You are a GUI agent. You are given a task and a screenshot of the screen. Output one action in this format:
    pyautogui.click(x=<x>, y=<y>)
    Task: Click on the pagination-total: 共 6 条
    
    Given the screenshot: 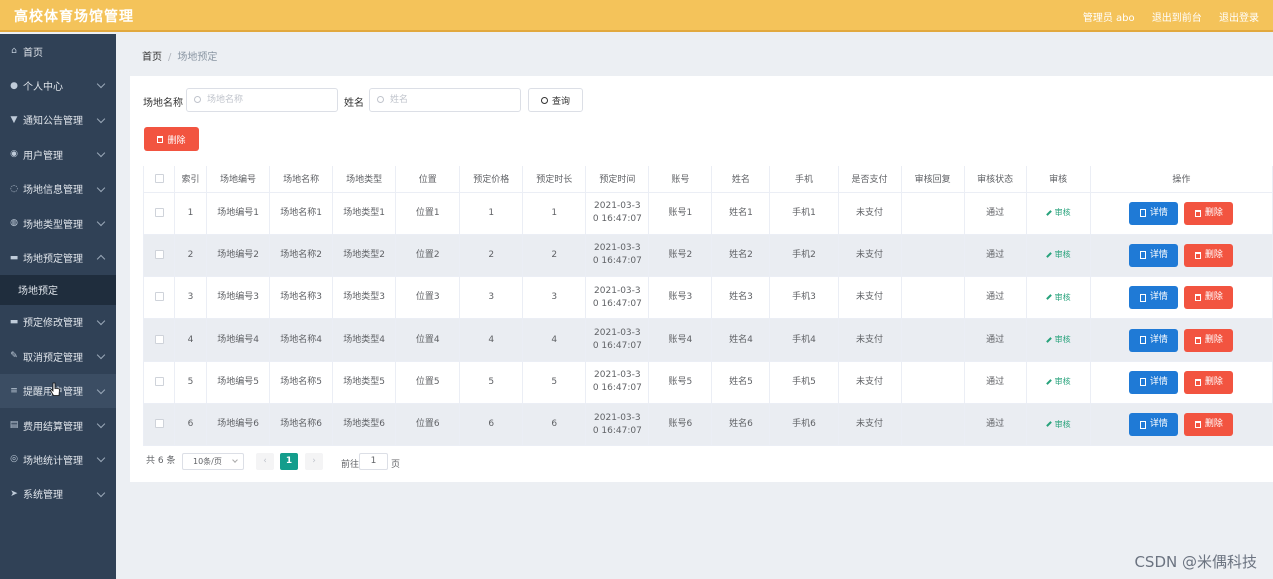 What is the action you would take?
    pyautogui.click(x=161, y=461)
    